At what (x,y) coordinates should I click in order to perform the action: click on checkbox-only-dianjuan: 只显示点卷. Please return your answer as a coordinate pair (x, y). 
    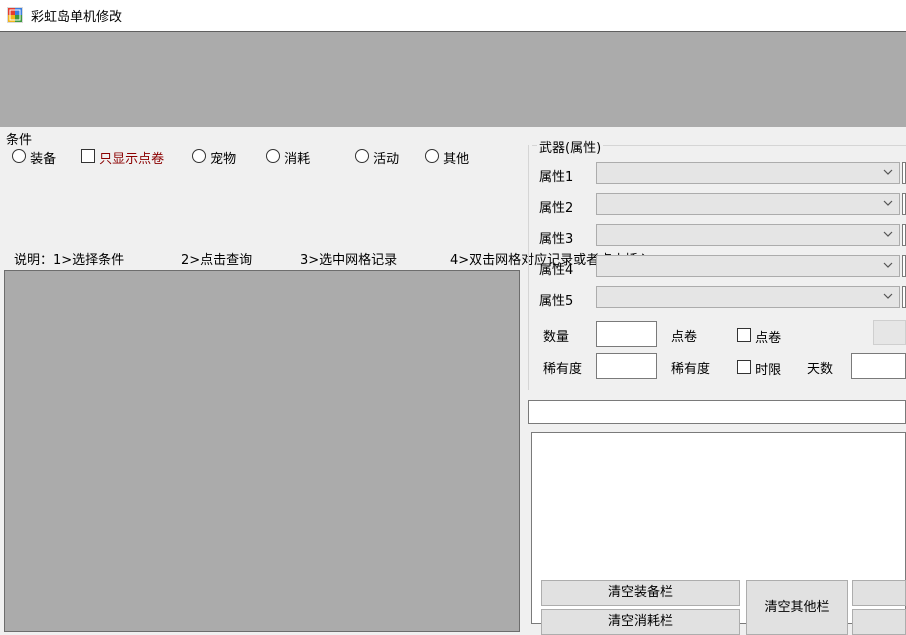
    Looking at the image, I should click on (122, 157).